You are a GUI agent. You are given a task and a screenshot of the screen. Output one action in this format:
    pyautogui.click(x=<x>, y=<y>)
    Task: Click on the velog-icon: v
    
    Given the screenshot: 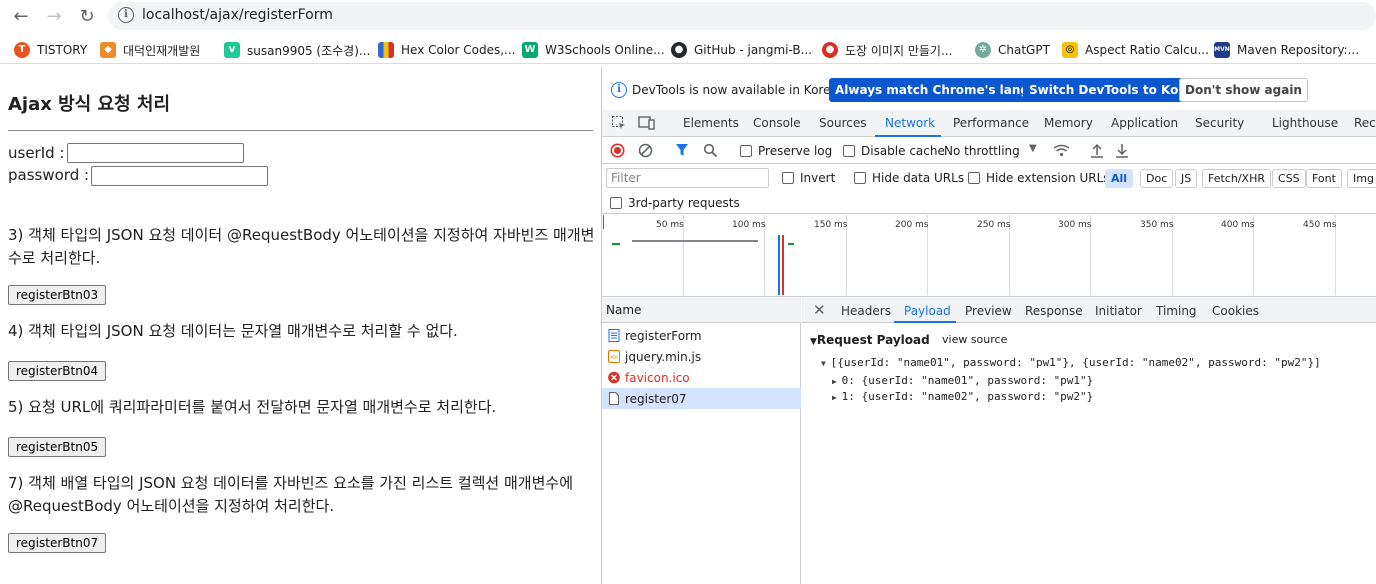 What is the action you would take?
    pyautogui.click(x=232, y=50)
    